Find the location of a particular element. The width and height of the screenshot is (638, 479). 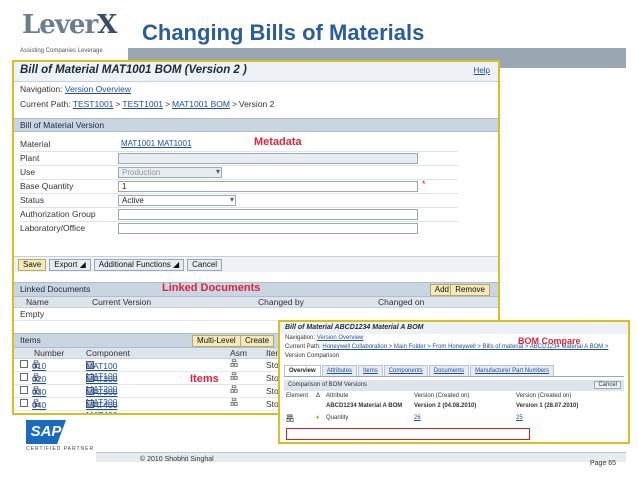

help-link: Help is located at coordinates (482, 70).